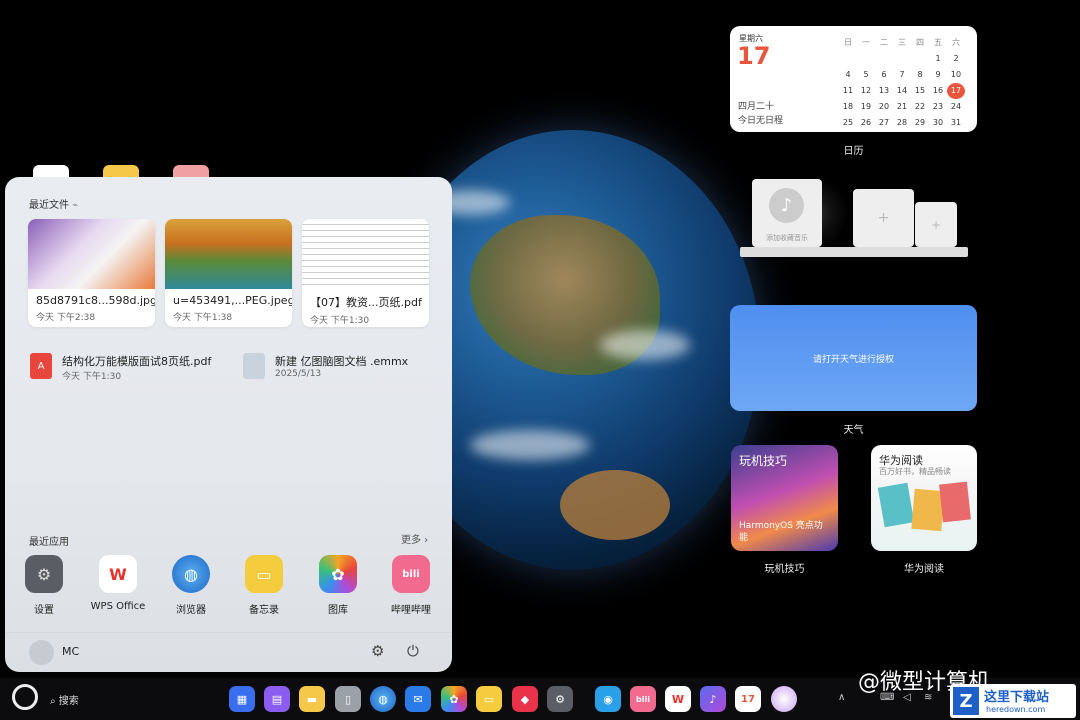  Describe the element at coordinates (277, 699) in the screenshot. I see `file-manager-icon: ▤` at that location.